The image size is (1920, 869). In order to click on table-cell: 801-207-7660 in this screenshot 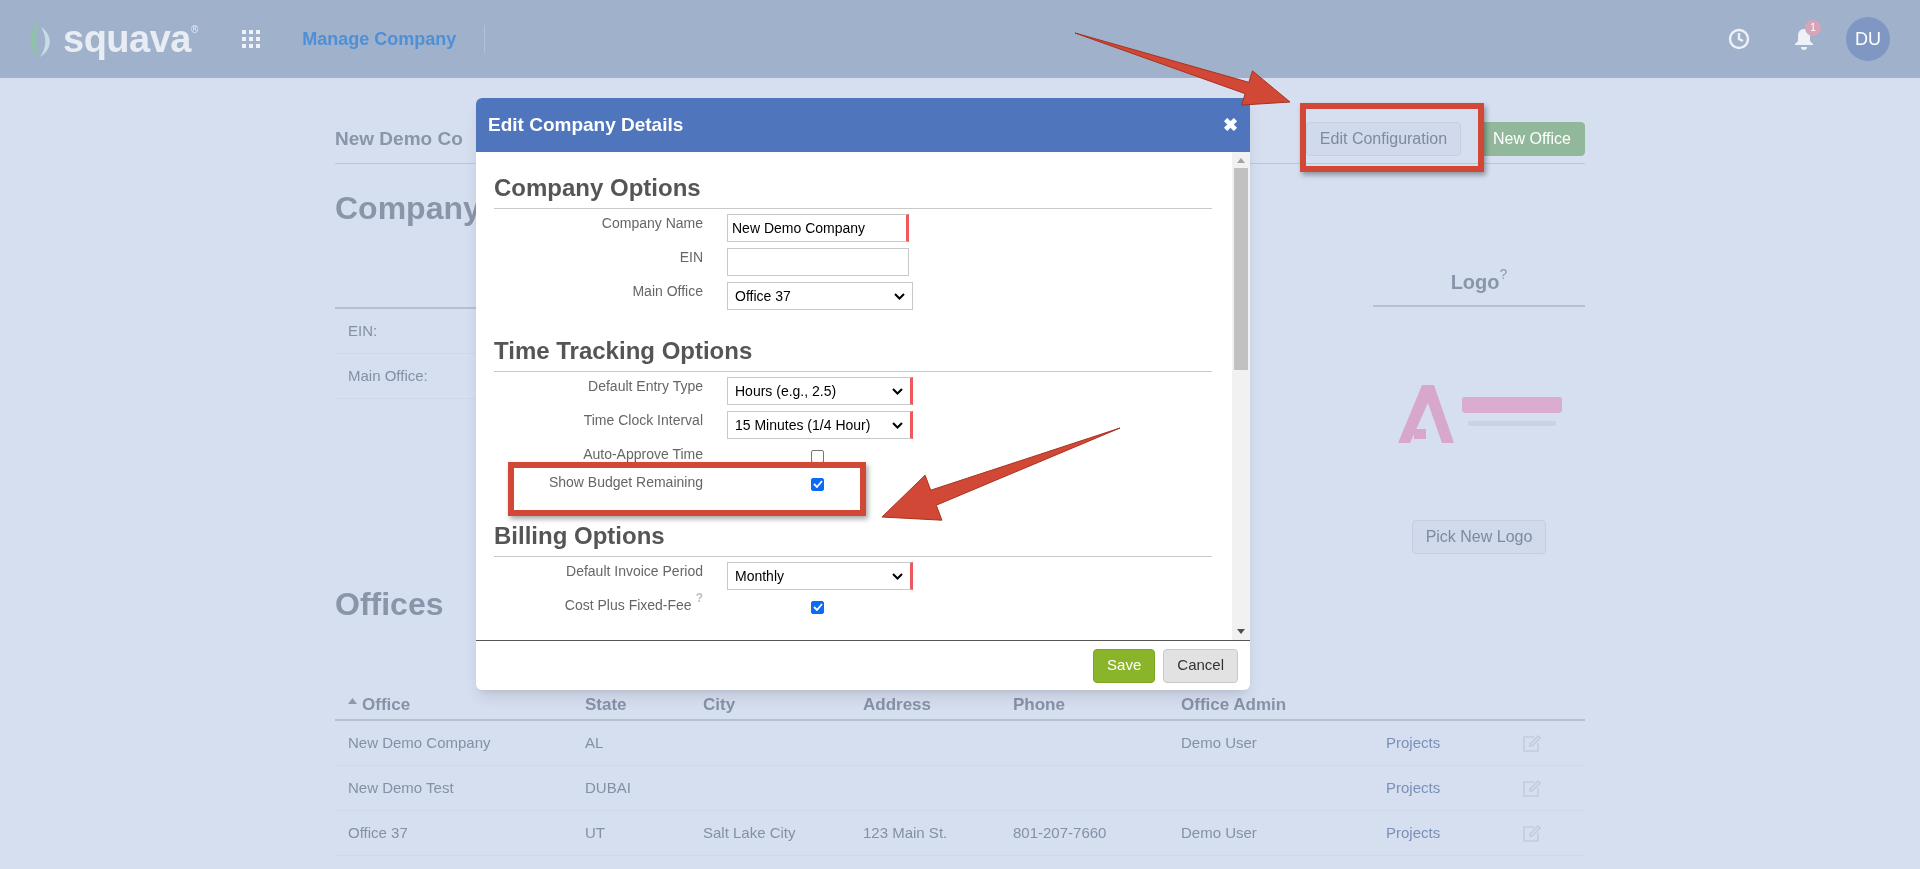, I will do `click(1060, 832)`.